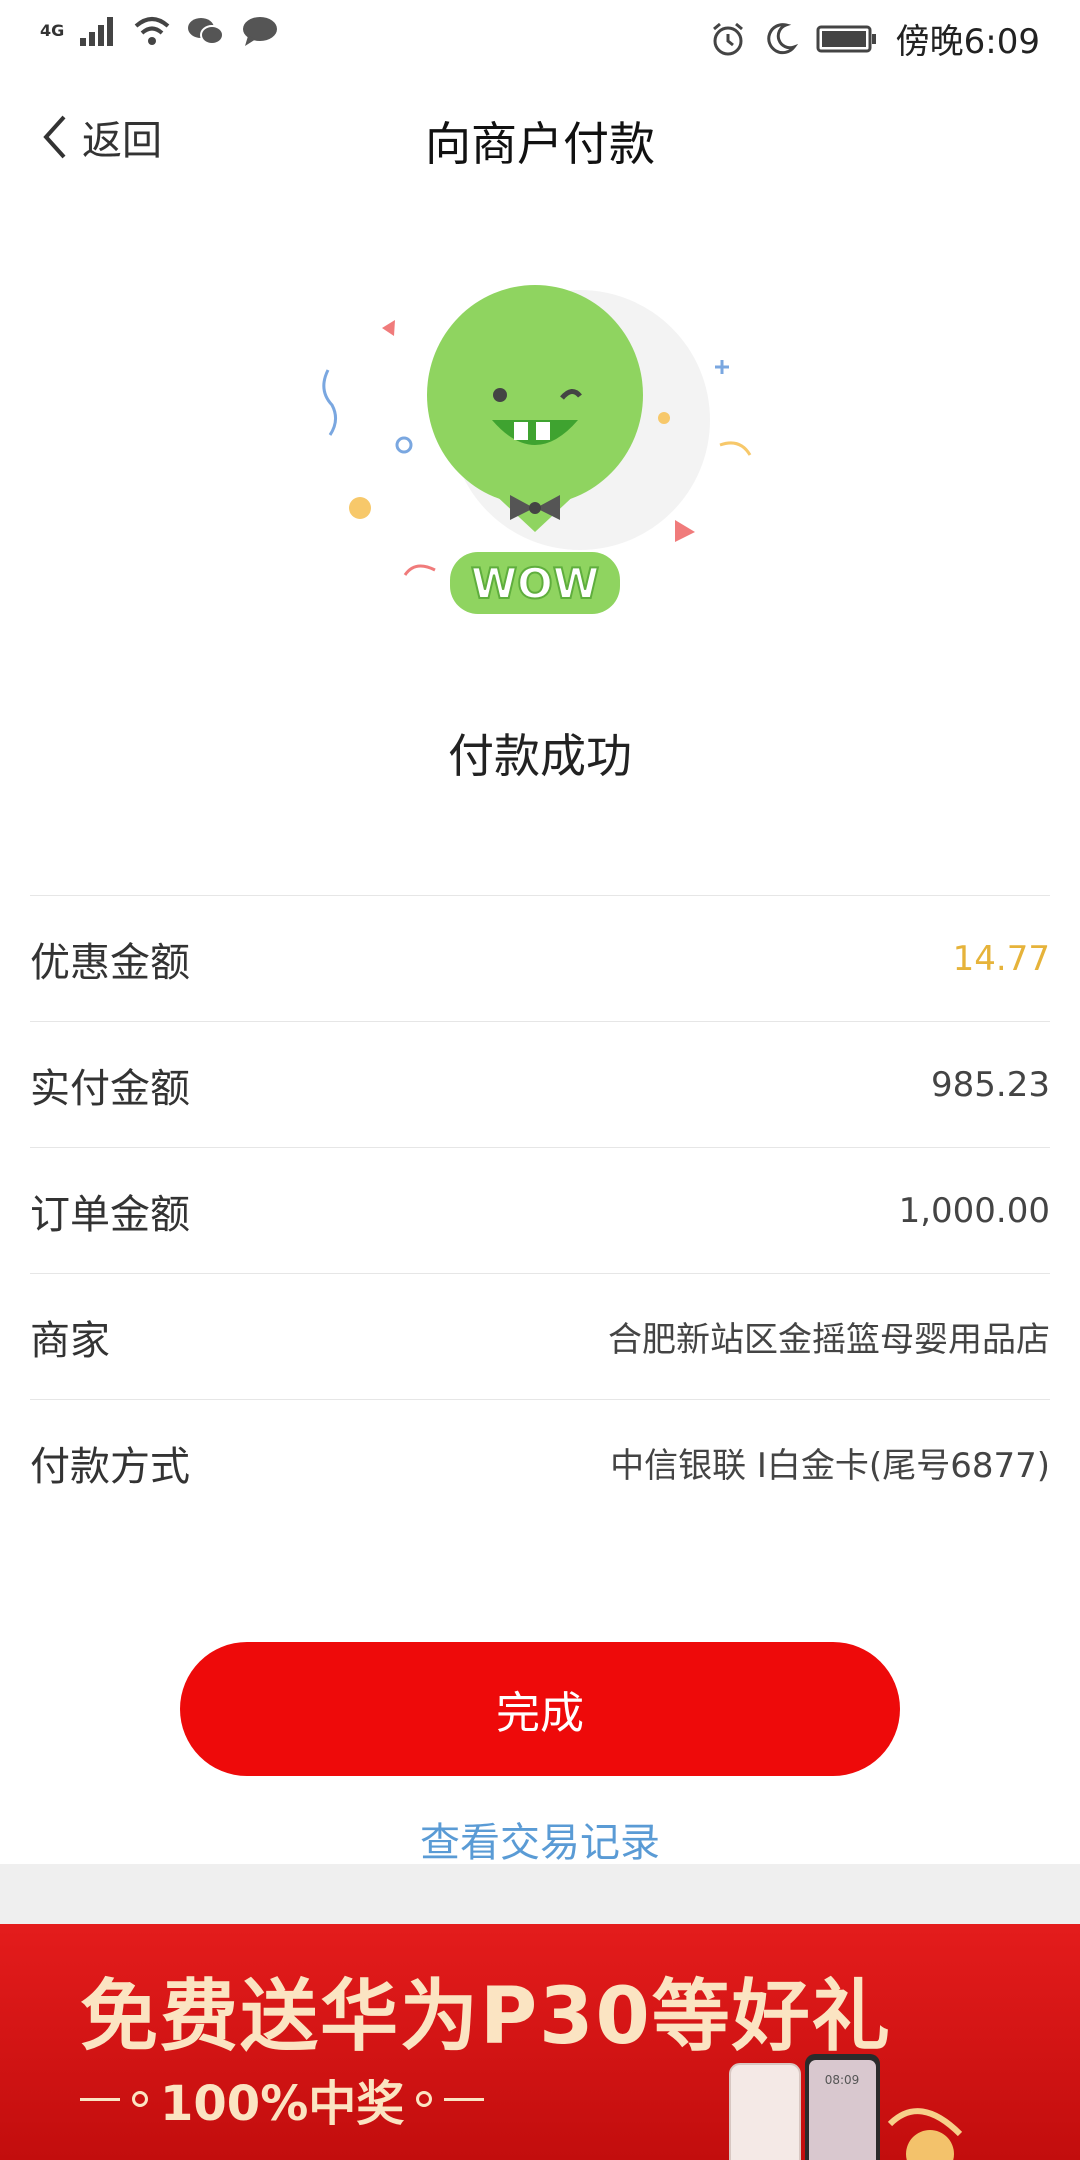  I want to click on status-right: 傍晚6:09, so click(875, 38).